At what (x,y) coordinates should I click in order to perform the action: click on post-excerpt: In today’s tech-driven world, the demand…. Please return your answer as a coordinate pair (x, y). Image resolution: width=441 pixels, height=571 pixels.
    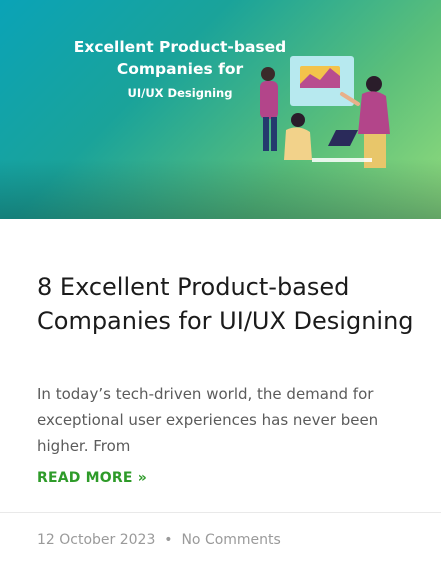
    Looking at the image, I should click on (208, 420).